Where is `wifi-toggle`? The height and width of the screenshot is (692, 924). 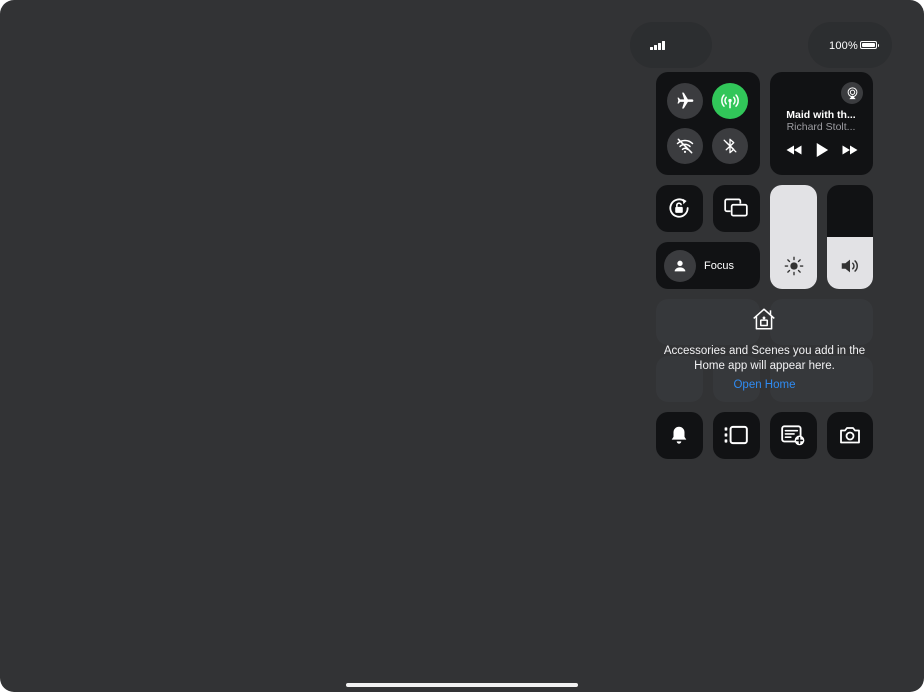 wifi-toggle is located at coordinates (685, 146).